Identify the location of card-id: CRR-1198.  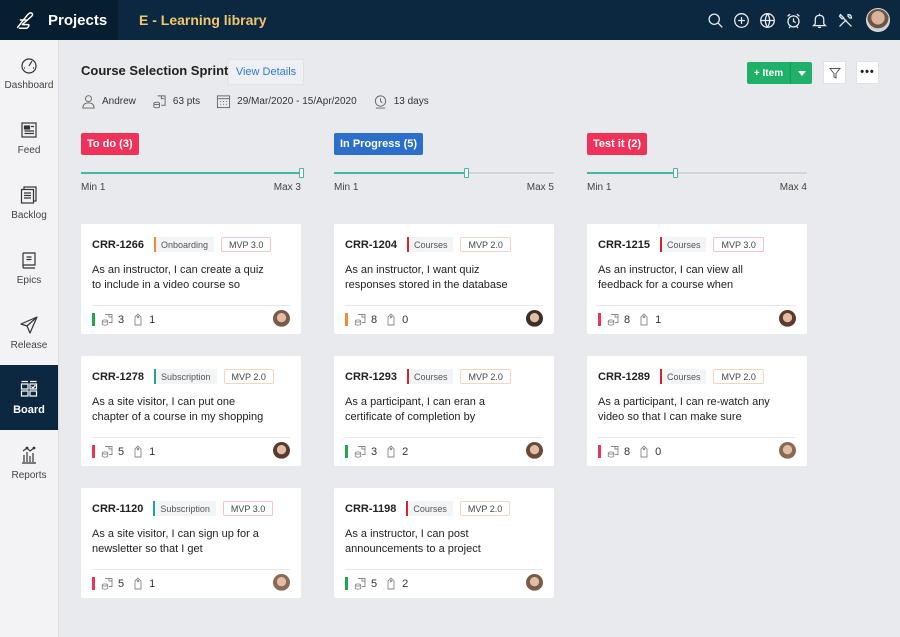
(370, 509).